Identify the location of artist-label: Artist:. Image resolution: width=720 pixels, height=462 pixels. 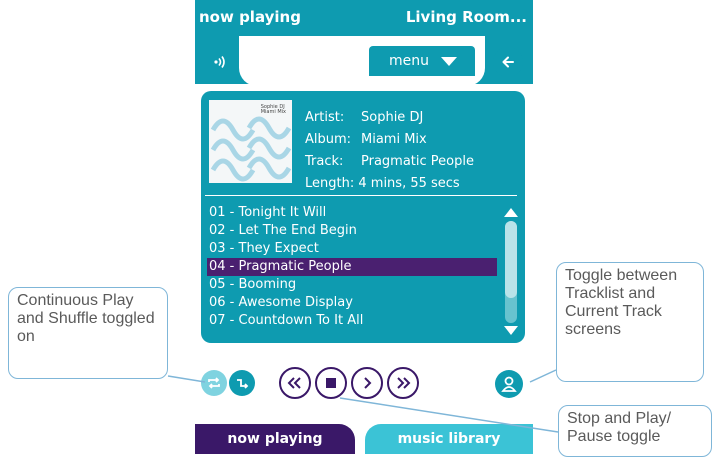
(325, 117).